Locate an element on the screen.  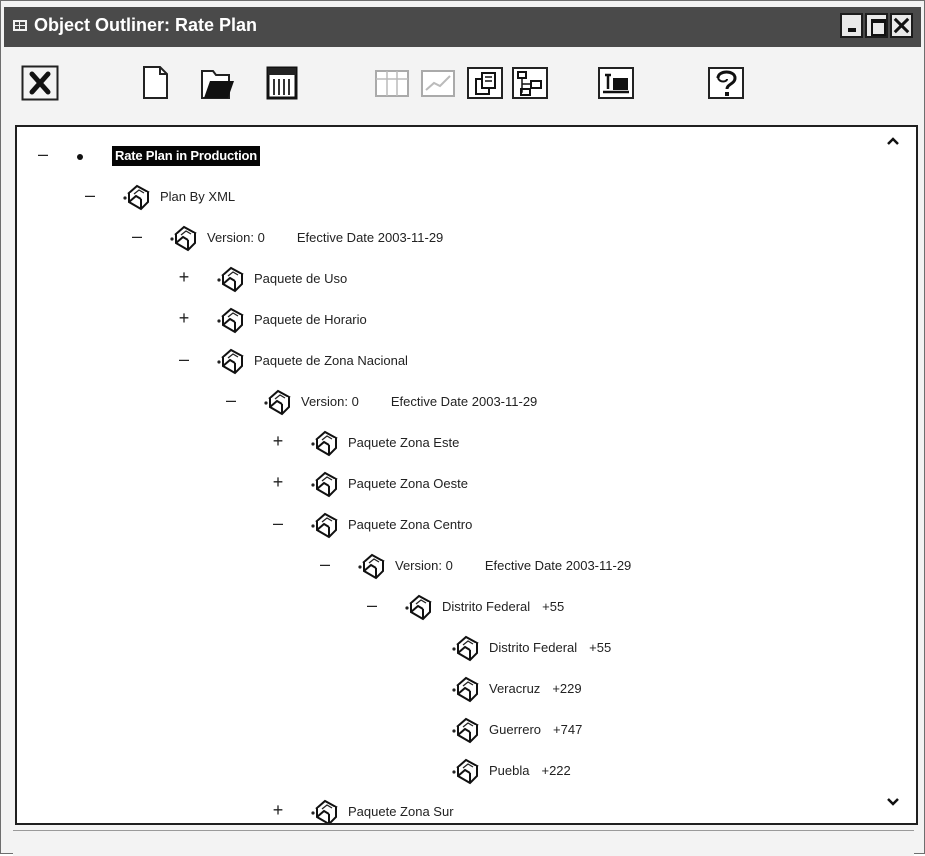
tree-node-label: Puebla +222 is located at coordinates (530, 770).